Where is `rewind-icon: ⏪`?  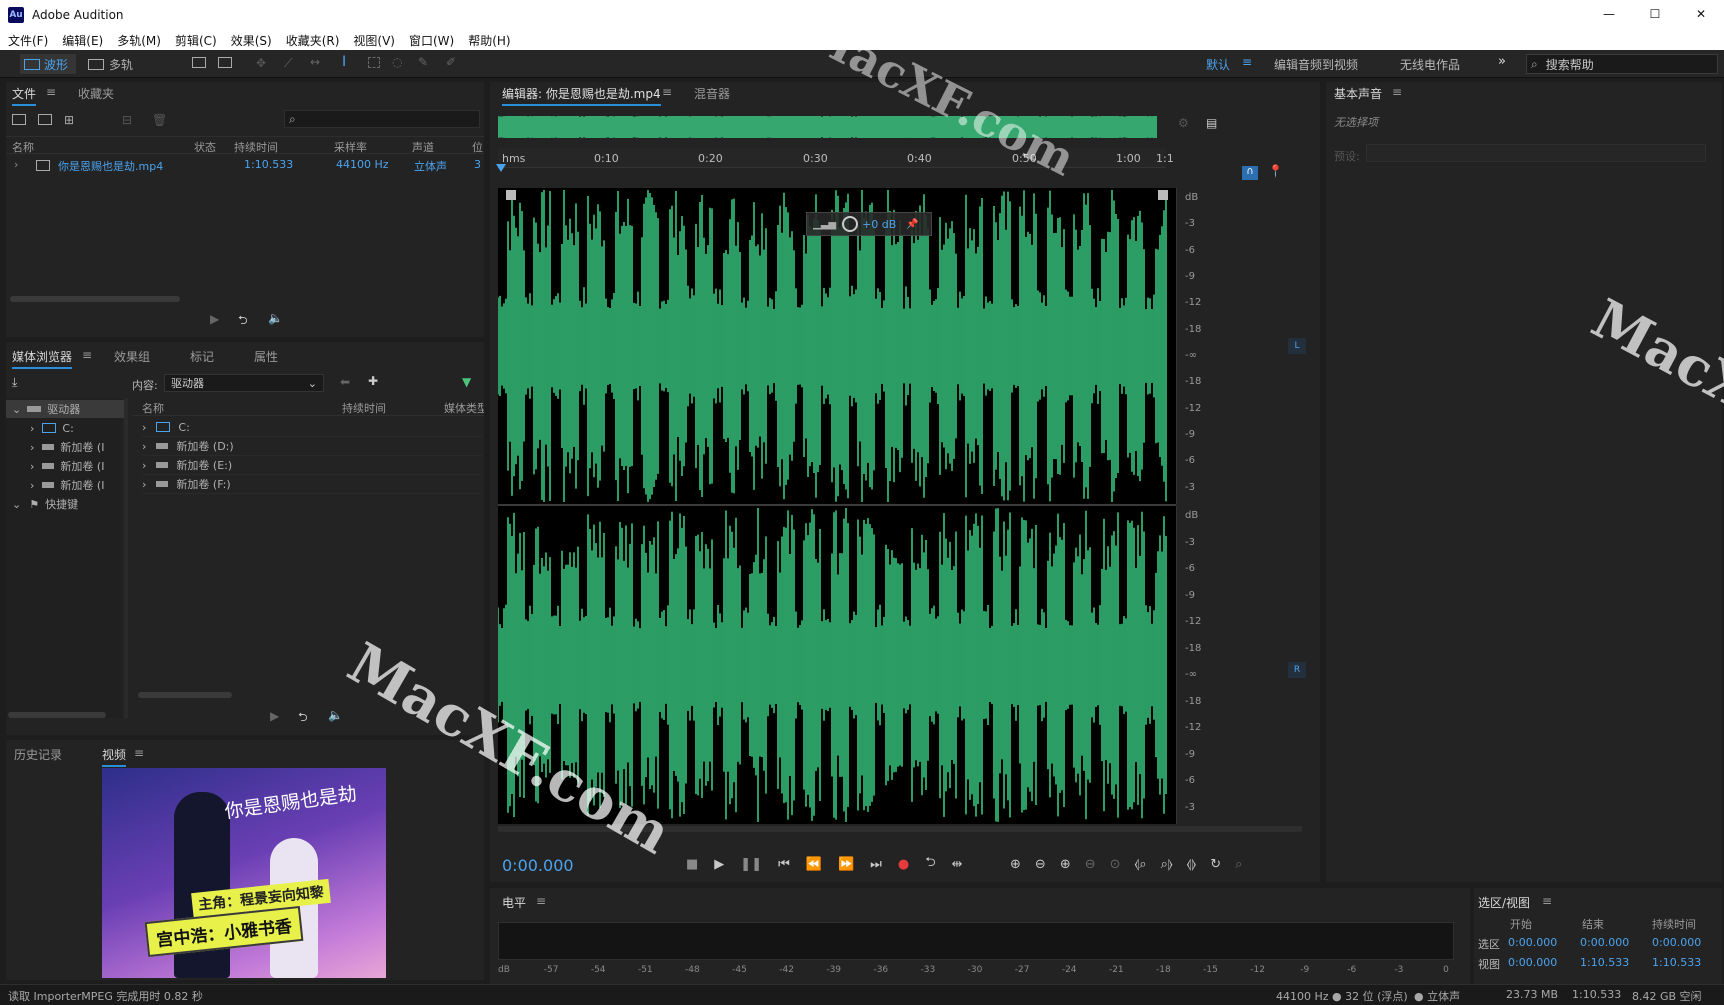
rewind-icon: ⏪ is located at coordinates (814, 864).